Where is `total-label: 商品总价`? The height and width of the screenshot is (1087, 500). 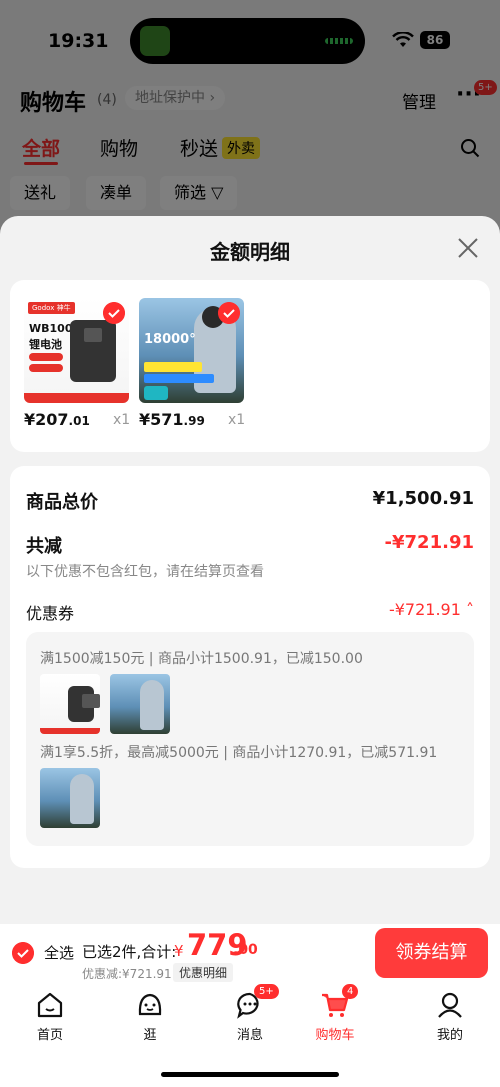 total-label: 商品总价 is located at coordinates (62, 502).